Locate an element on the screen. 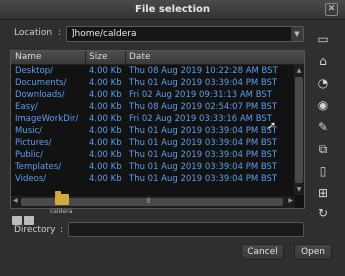 This screenshot has width=345, height=276. vertical-scrollbar: ▲ ▼ is located at coordinates (299, 130).